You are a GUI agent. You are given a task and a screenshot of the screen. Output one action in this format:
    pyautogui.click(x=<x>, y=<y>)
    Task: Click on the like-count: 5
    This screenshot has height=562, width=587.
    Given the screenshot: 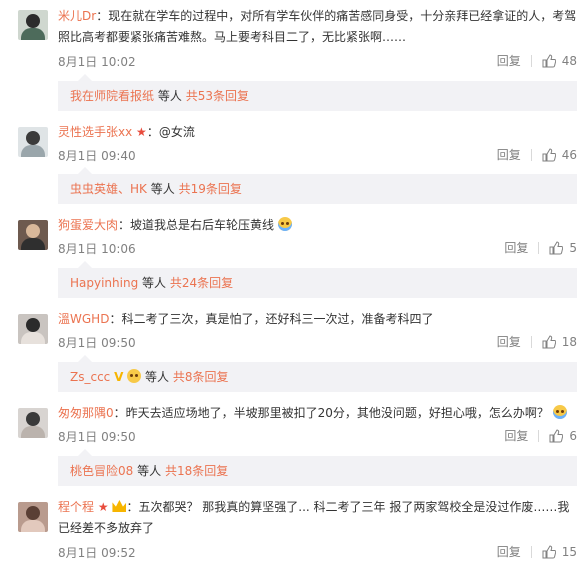 What is the action you would take?
    pyautogui.click(x=573, y=247)
    